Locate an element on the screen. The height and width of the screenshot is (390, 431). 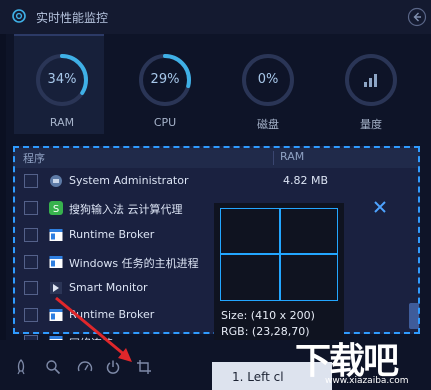
tab-metrics: 量度 is located at coordinates (368, 84).